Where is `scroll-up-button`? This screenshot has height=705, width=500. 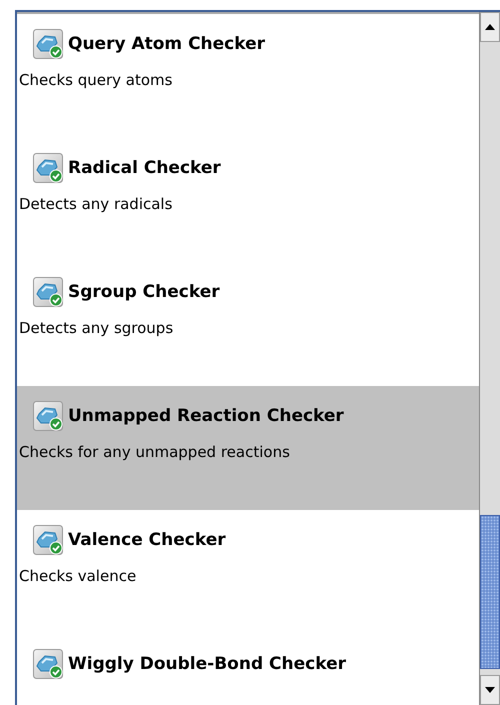 scroll-up-button is located at coordinates (490, 27).